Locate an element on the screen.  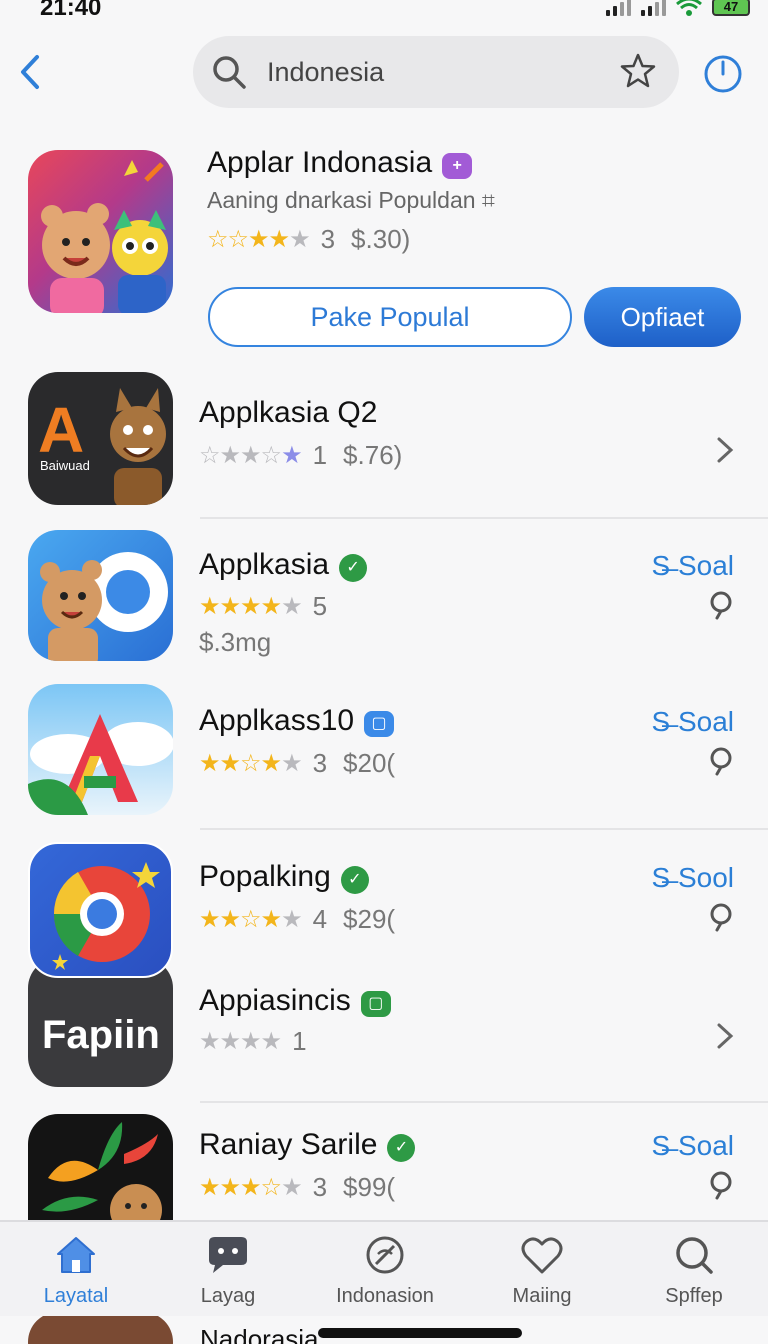
primary-action-button: Opfiaet is located at coordinates (662, 317).